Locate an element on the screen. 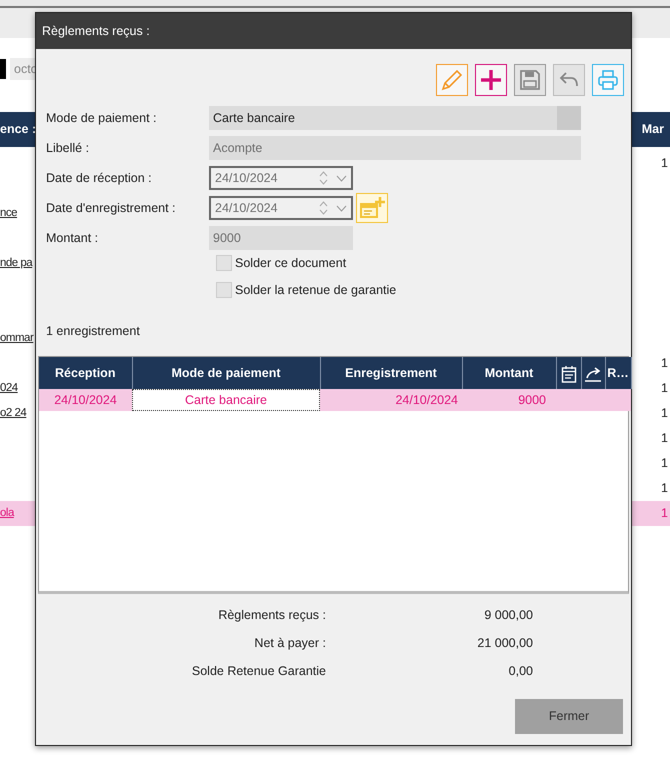 The height and width of the screenshot is (764, 670). total-value: 21 000,00 is located at coordinates (504, 643).